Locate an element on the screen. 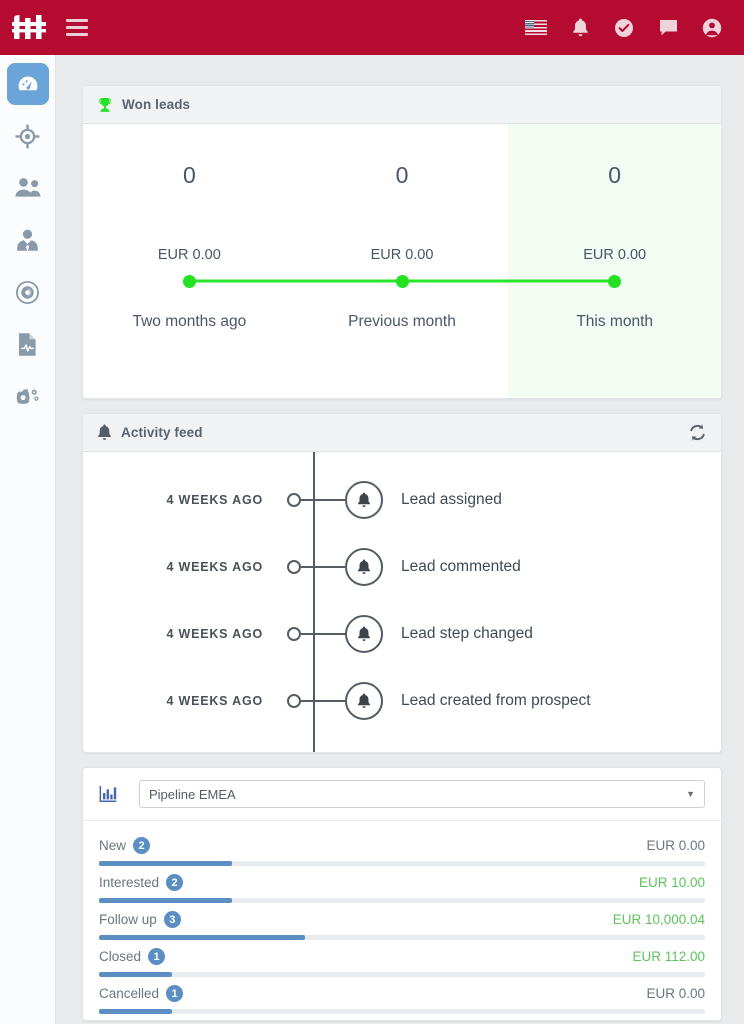 The image size is (744, 1024). company-logo-icon is located at coordinates (29, 26).